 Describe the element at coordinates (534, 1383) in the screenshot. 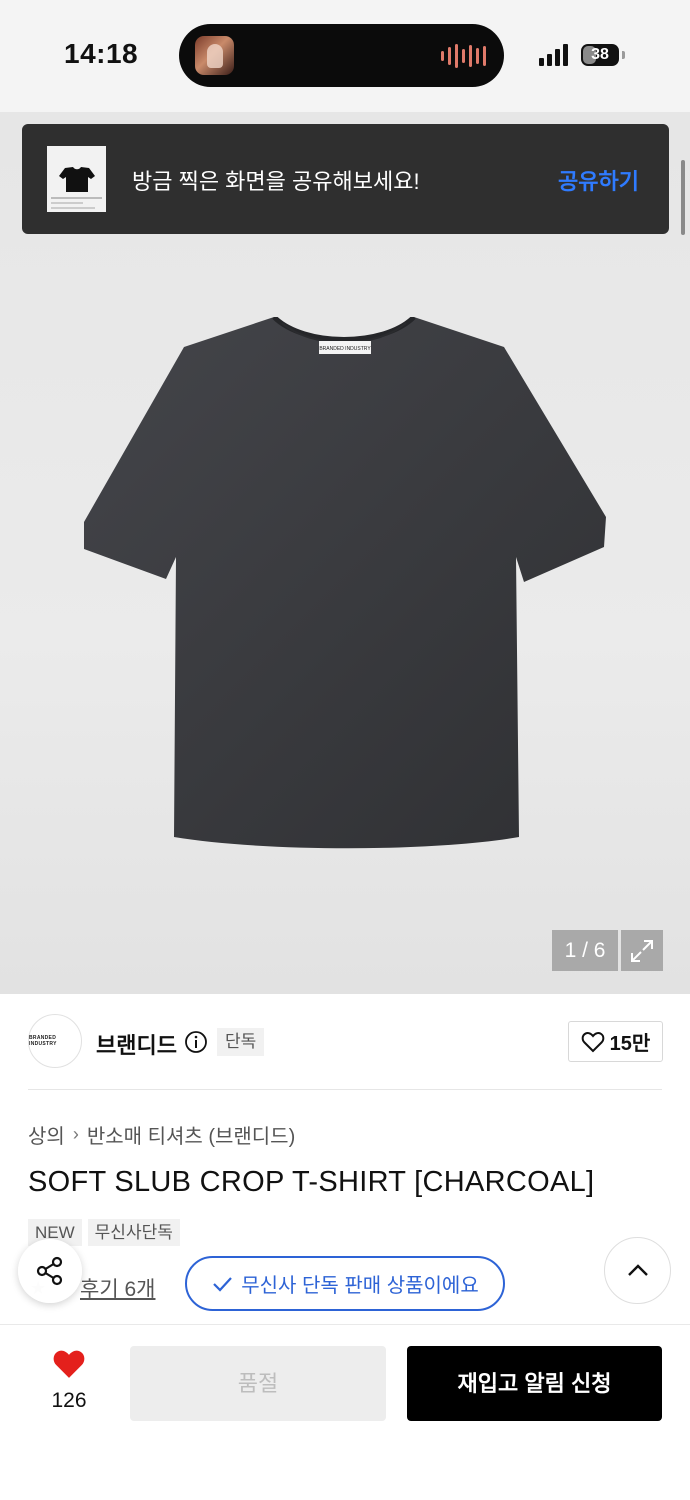

I see `restock-alert-button: 재입고 알림 신청` at that location.